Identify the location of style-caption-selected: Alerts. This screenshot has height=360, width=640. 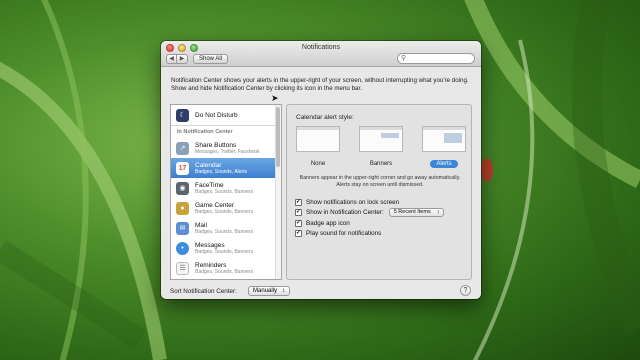
(444, 164).